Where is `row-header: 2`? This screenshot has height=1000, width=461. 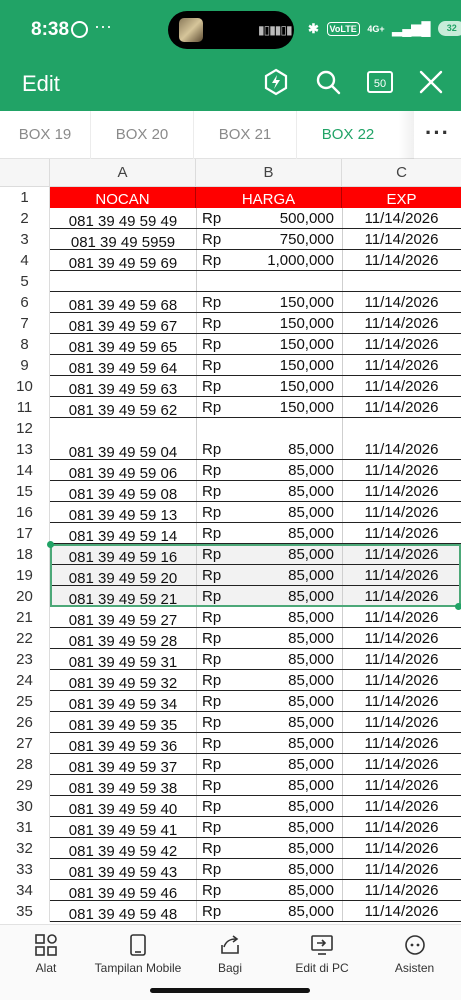
row-header: 2 is located at coordinates (25, 218).